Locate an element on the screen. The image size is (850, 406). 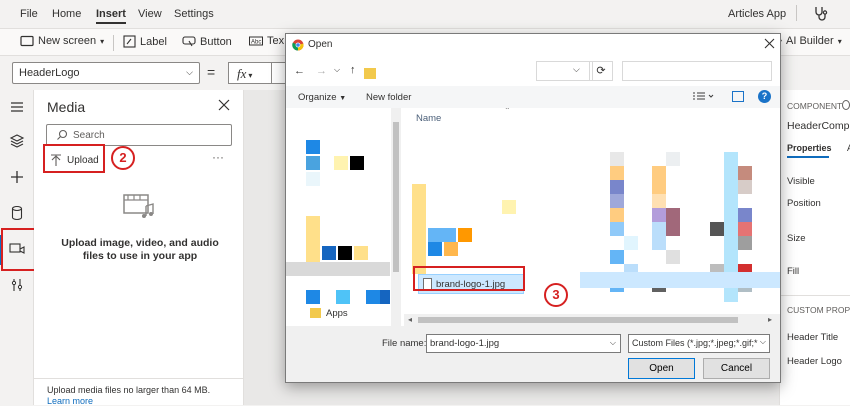
search-placeholder: Search is located at coordinates (89, 135).